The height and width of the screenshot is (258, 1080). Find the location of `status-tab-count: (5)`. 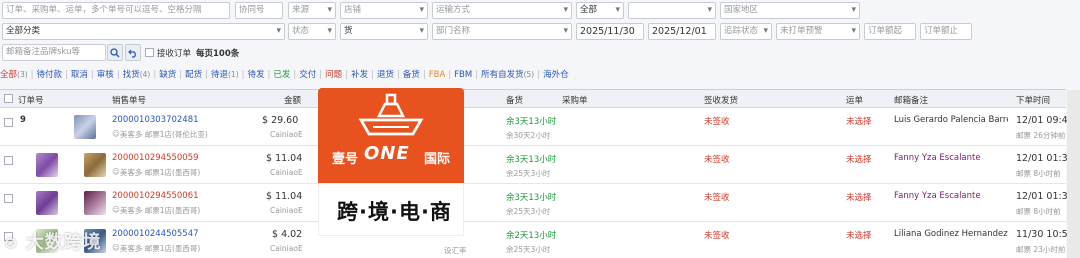

status-tab-count: (5) is located at coordinates (529, 74).